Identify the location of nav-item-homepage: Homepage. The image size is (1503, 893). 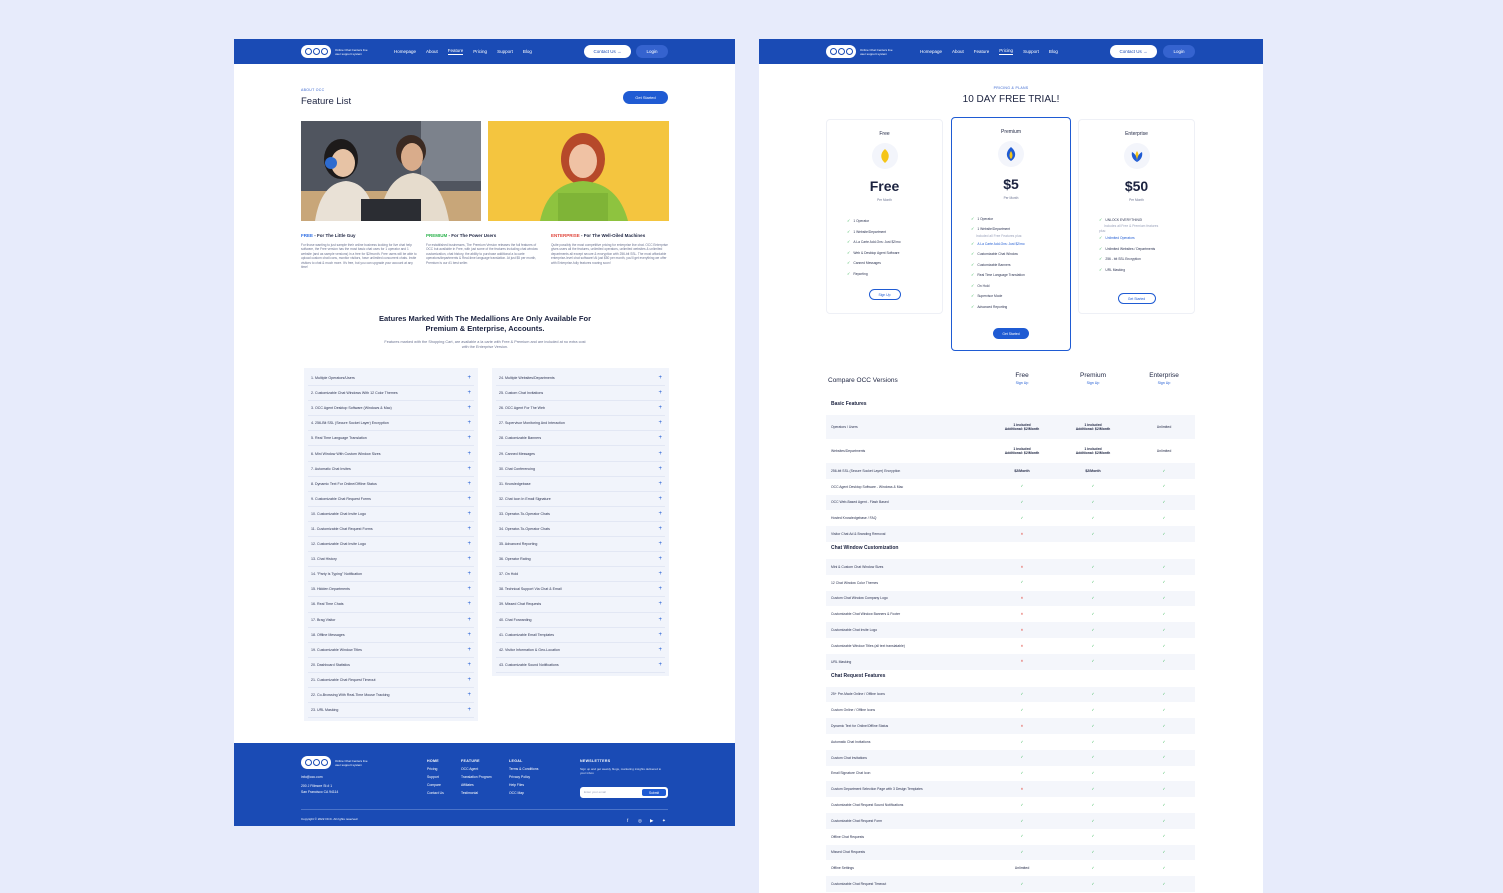
(405, 51).